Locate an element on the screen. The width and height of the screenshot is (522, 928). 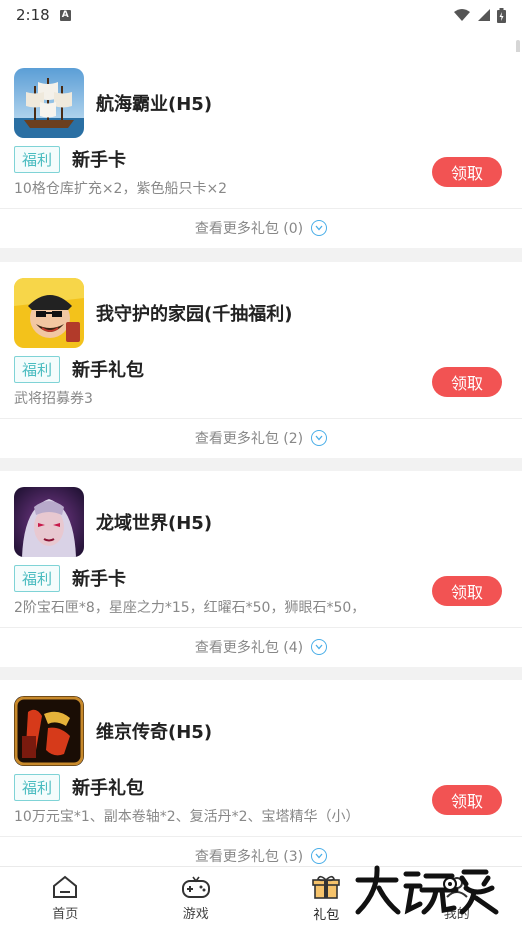
nav-games: 游戏 is located at coordinates (196, 897).